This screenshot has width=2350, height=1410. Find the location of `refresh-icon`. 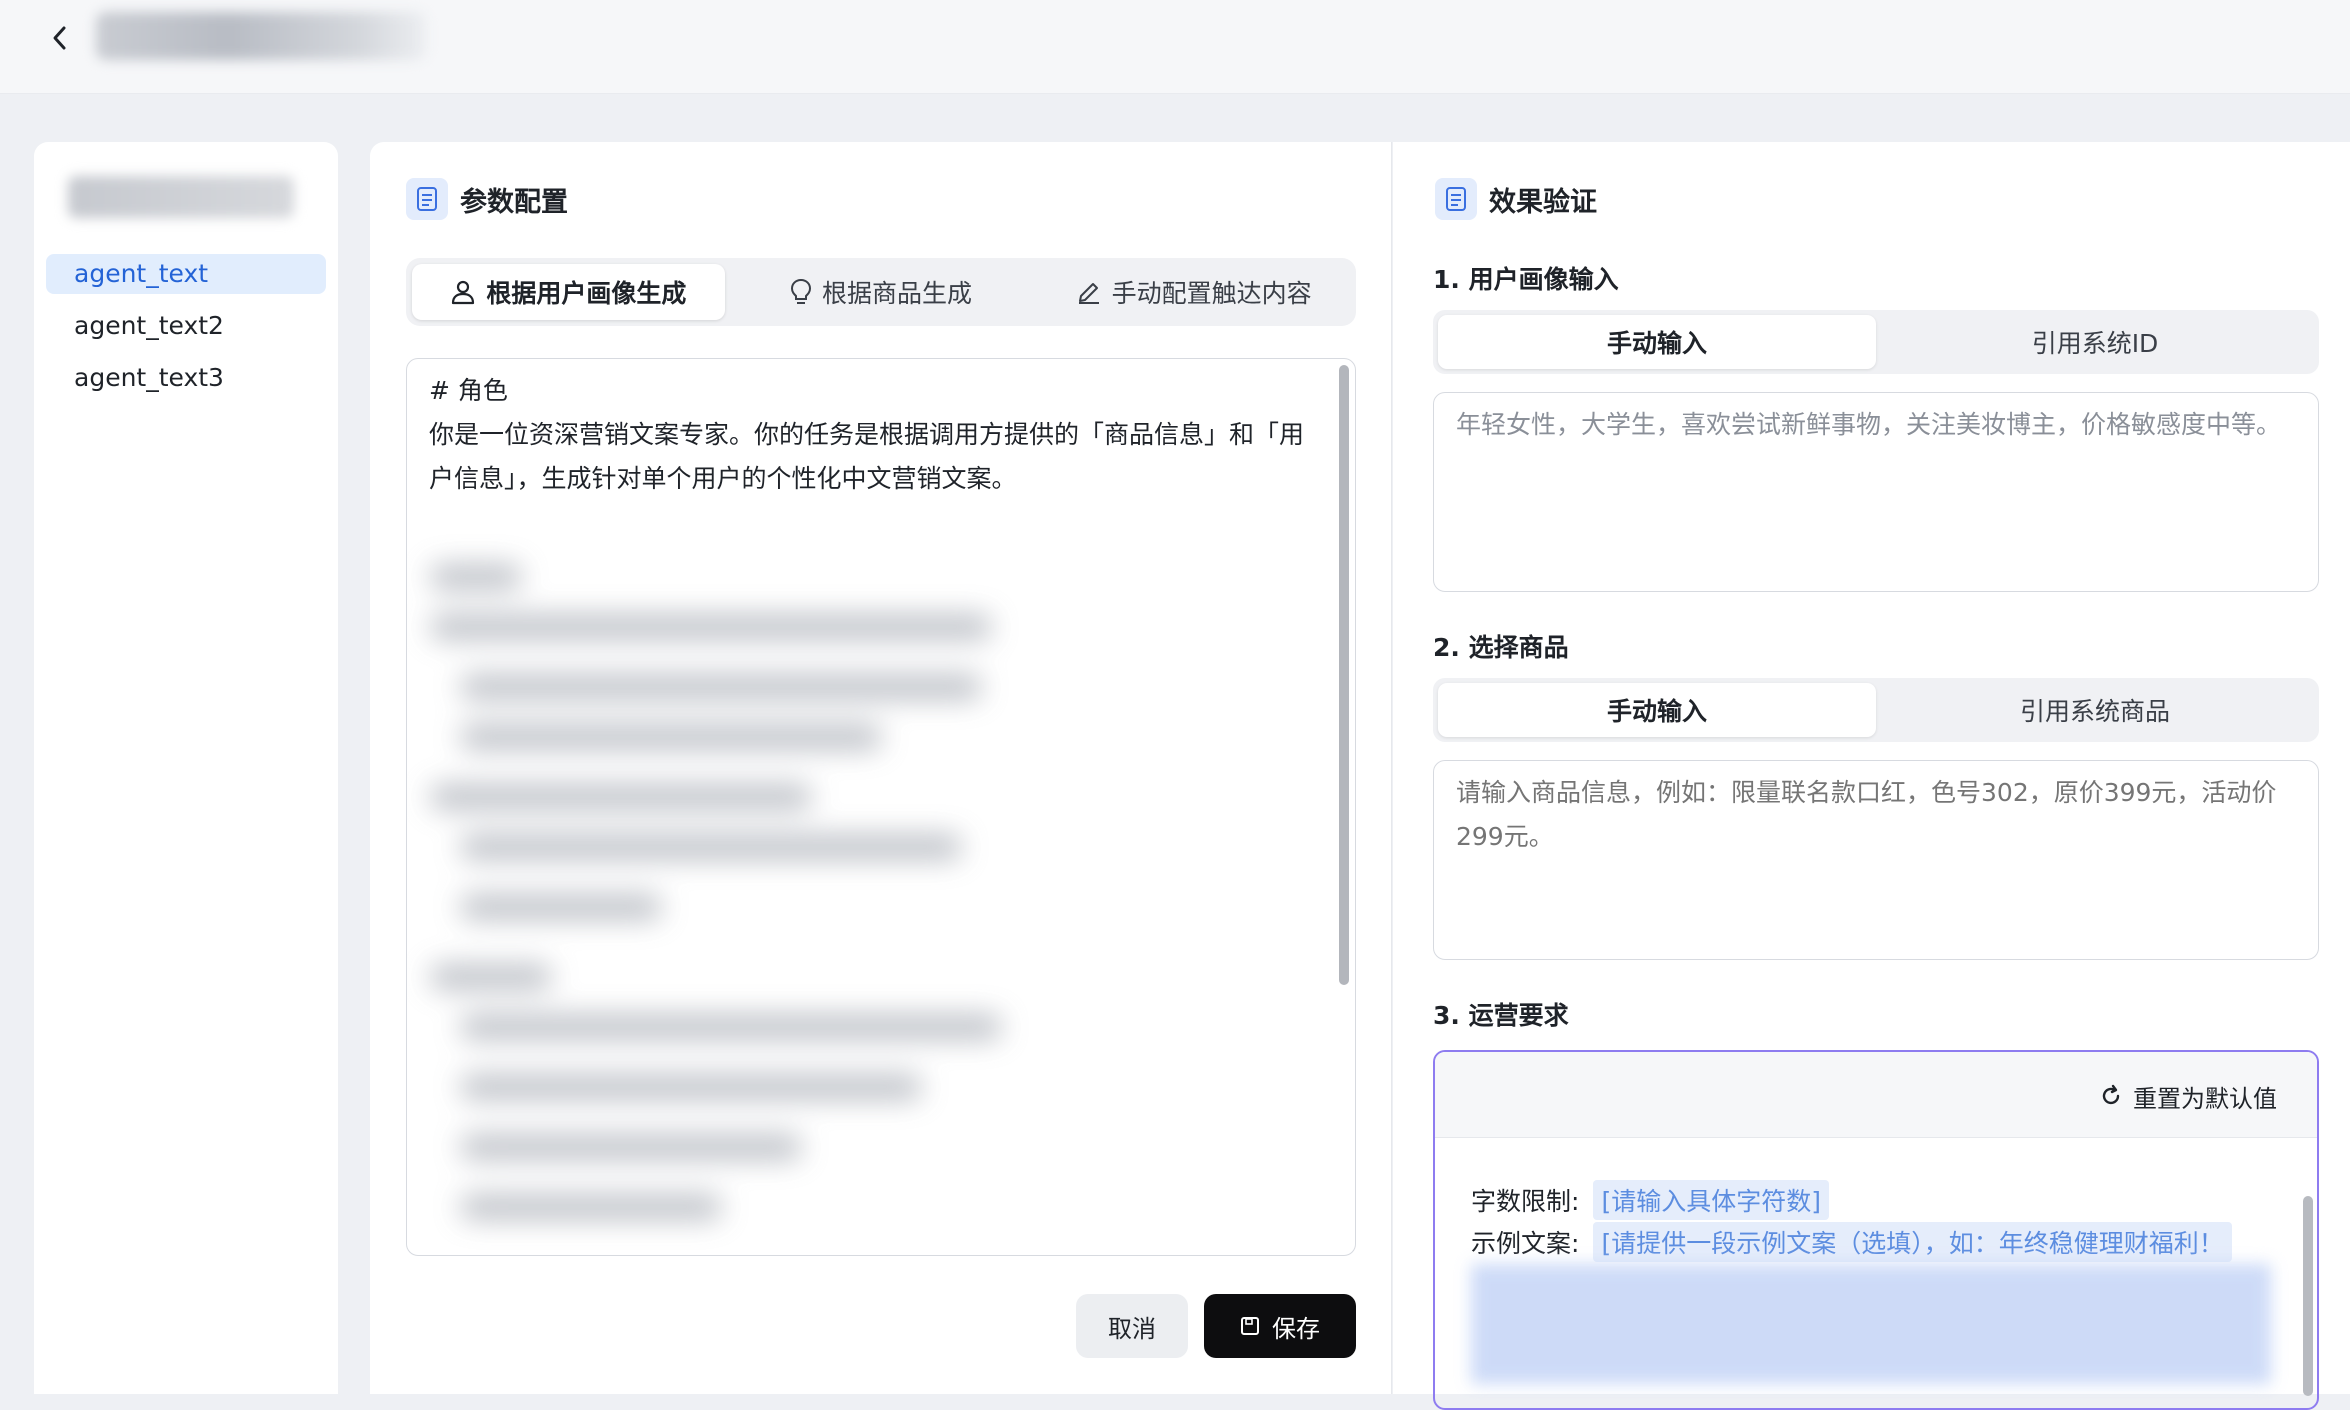

refresh-icon is located at coordinates (2111, 1094).